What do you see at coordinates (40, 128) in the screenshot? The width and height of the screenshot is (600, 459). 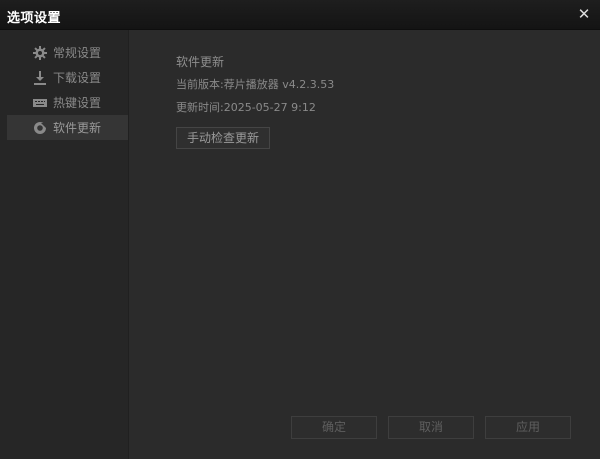 I see `refresh-icon` at bounding box center [40, 128].